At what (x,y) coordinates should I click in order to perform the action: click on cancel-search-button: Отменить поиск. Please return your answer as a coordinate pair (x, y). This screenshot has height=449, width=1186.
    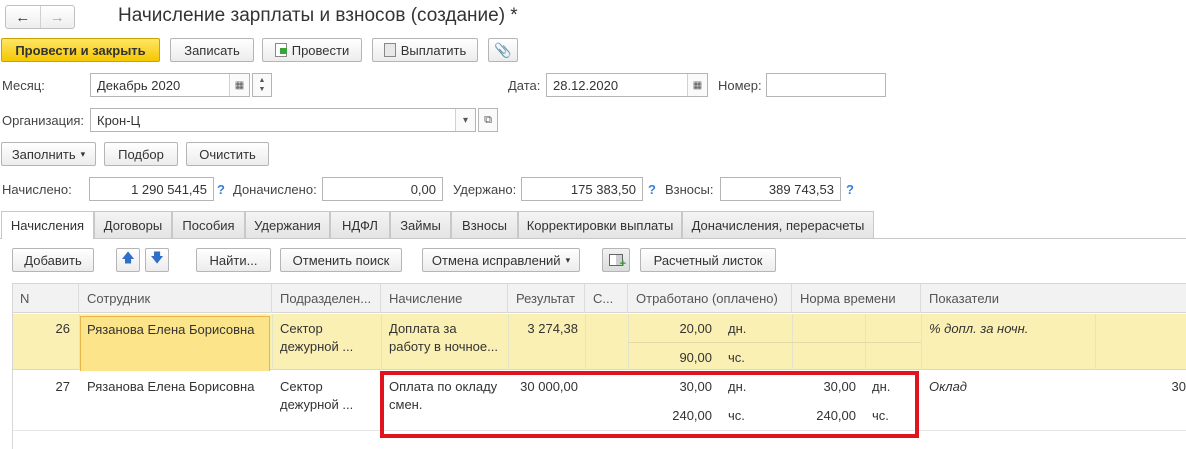
    Looking at the image, I should click on (341, 260).